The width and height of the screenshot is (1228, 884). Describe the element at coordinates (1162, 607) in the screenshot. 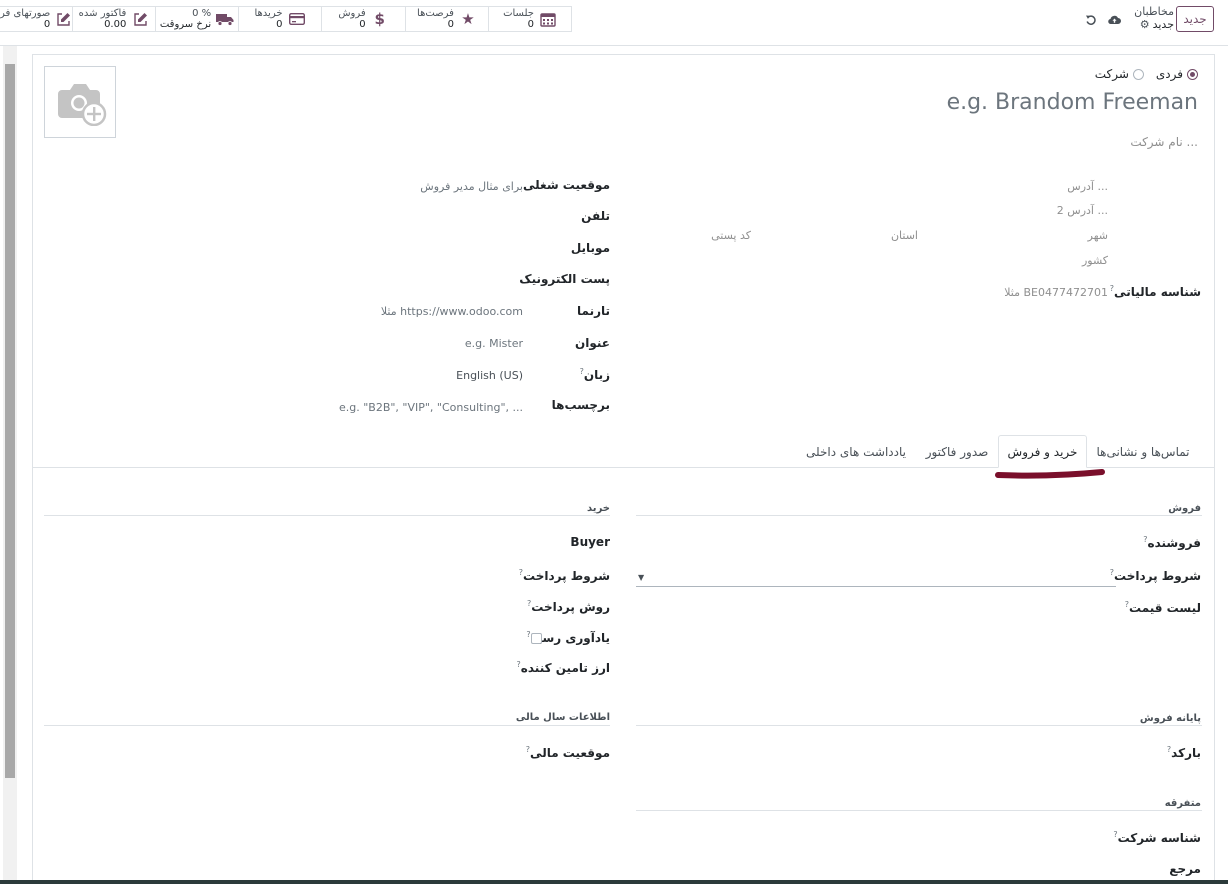

I see `pricelist-label: ?لیست قیمت` at that location.